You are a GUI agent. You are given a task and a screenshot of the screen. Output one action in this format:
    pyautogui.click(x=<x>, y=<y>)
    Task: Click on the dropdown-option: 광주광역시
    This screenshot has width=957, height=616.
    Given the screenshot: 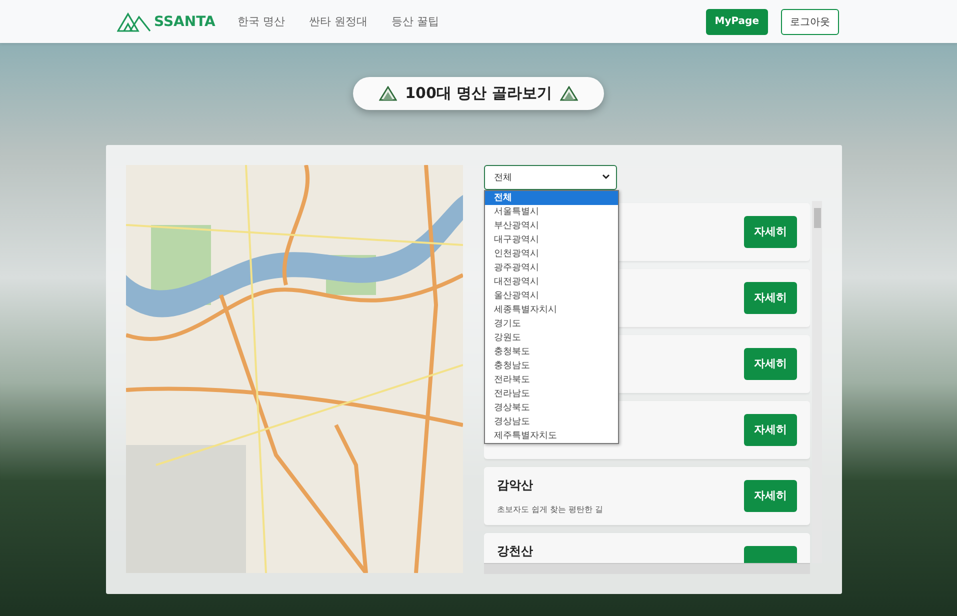 What is the action you would take?
    pyautogui.click(x=551, y=268)
    